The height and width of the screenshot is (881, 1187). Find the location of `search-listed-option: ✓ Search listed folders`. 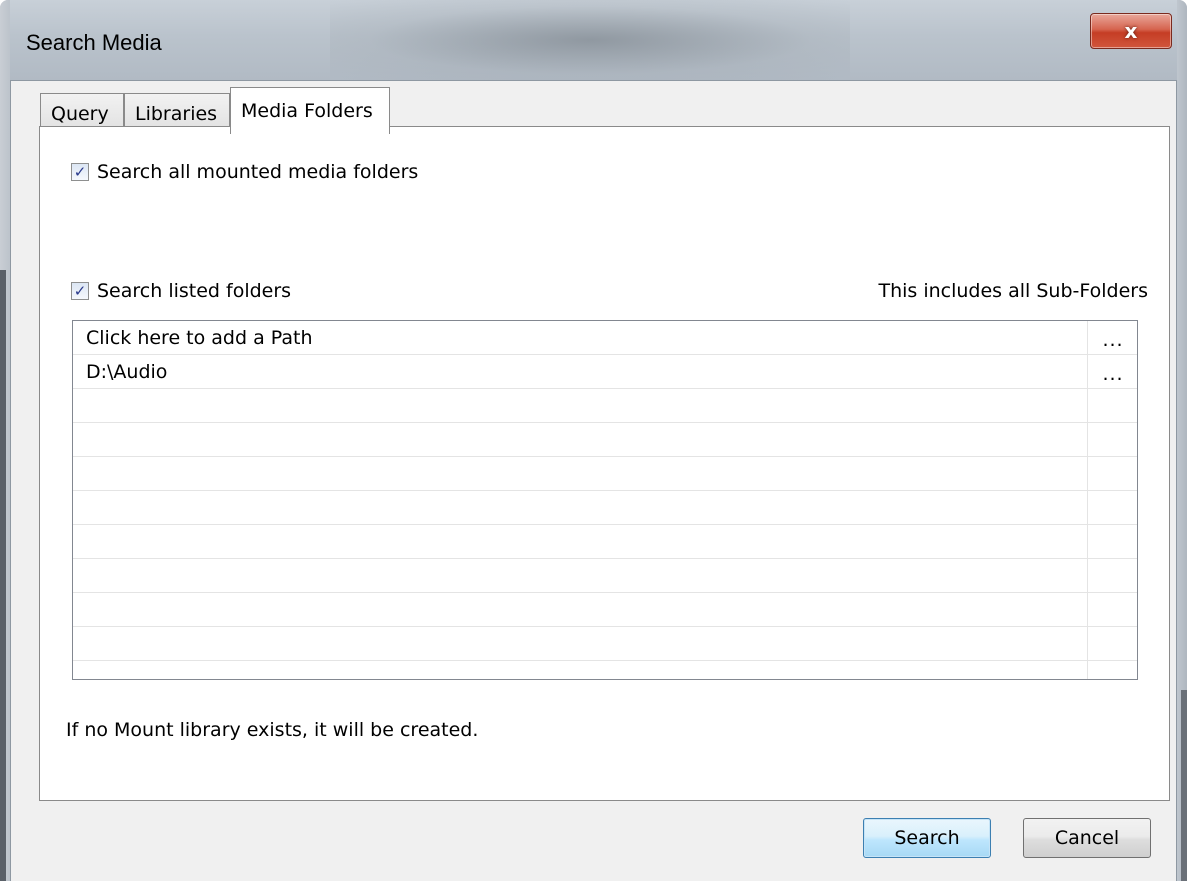

search-listed-option: ✓ Search listed folders is located at coordinates (181, 291).